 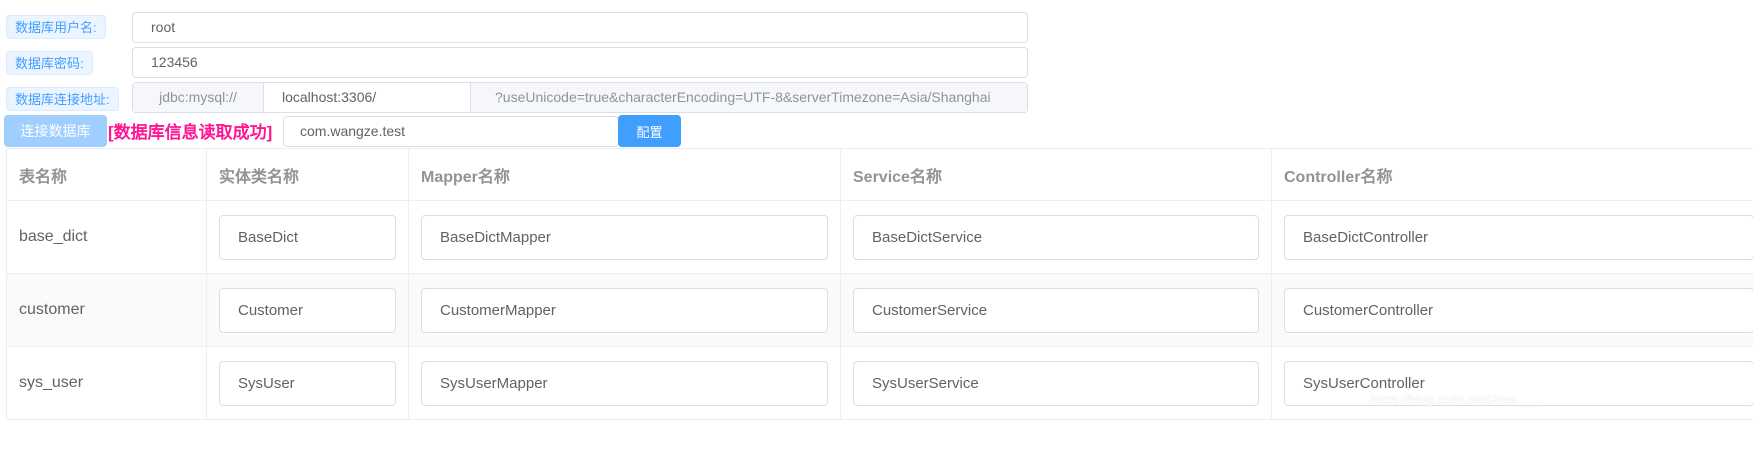 What do you see at coordinates (1056, 237) in the screenshot?
I see `service-input: BaseDictService` at bounding box center [1056, 237].